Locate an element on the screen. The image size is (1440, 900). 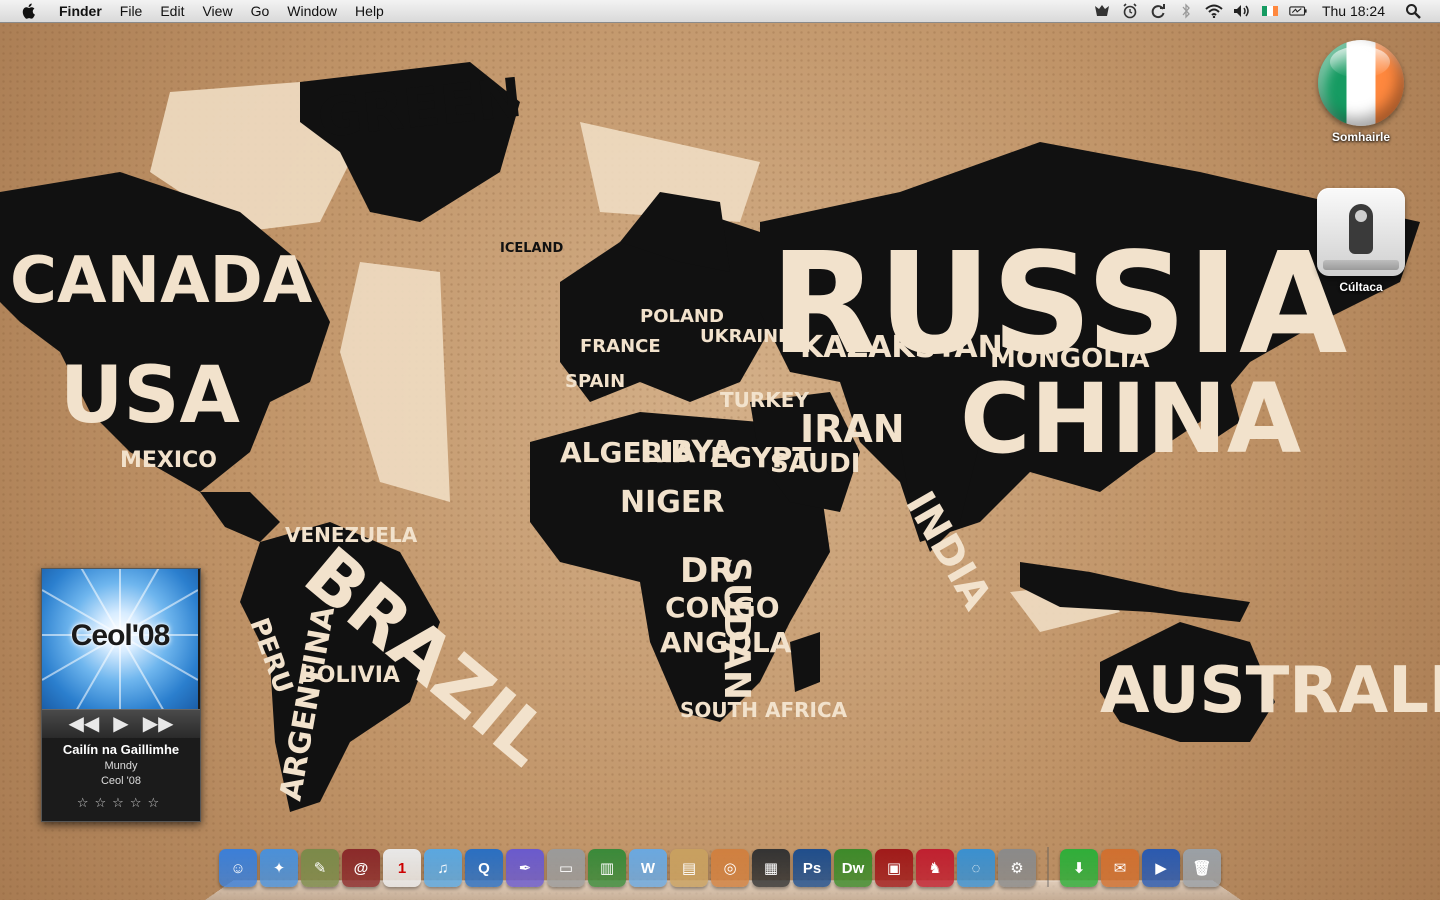
growl-icon is located at coordinates (1102, 11).